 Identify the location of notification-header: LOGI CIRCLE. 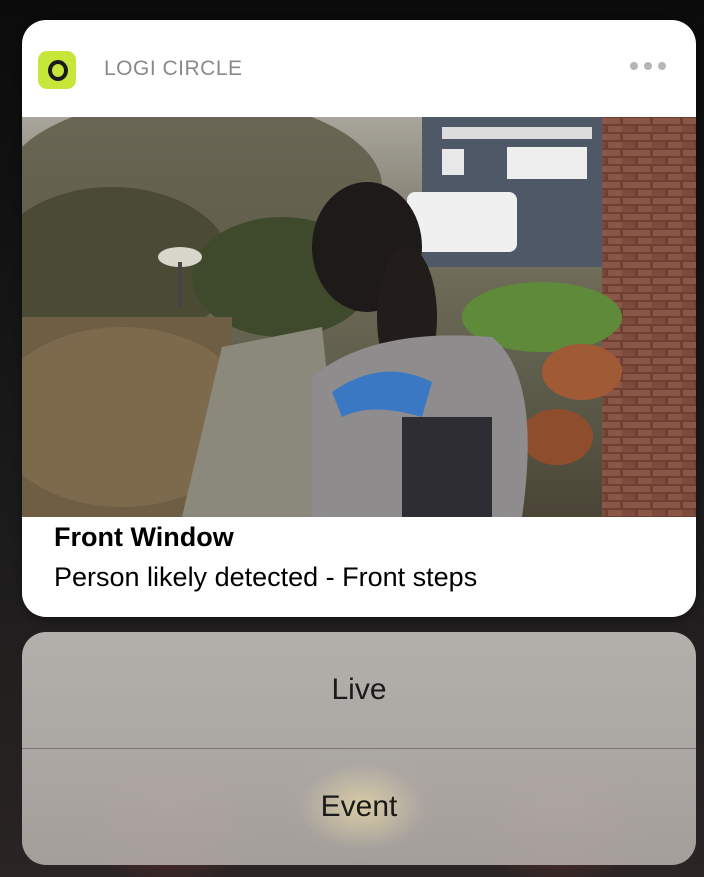
(359, 68).